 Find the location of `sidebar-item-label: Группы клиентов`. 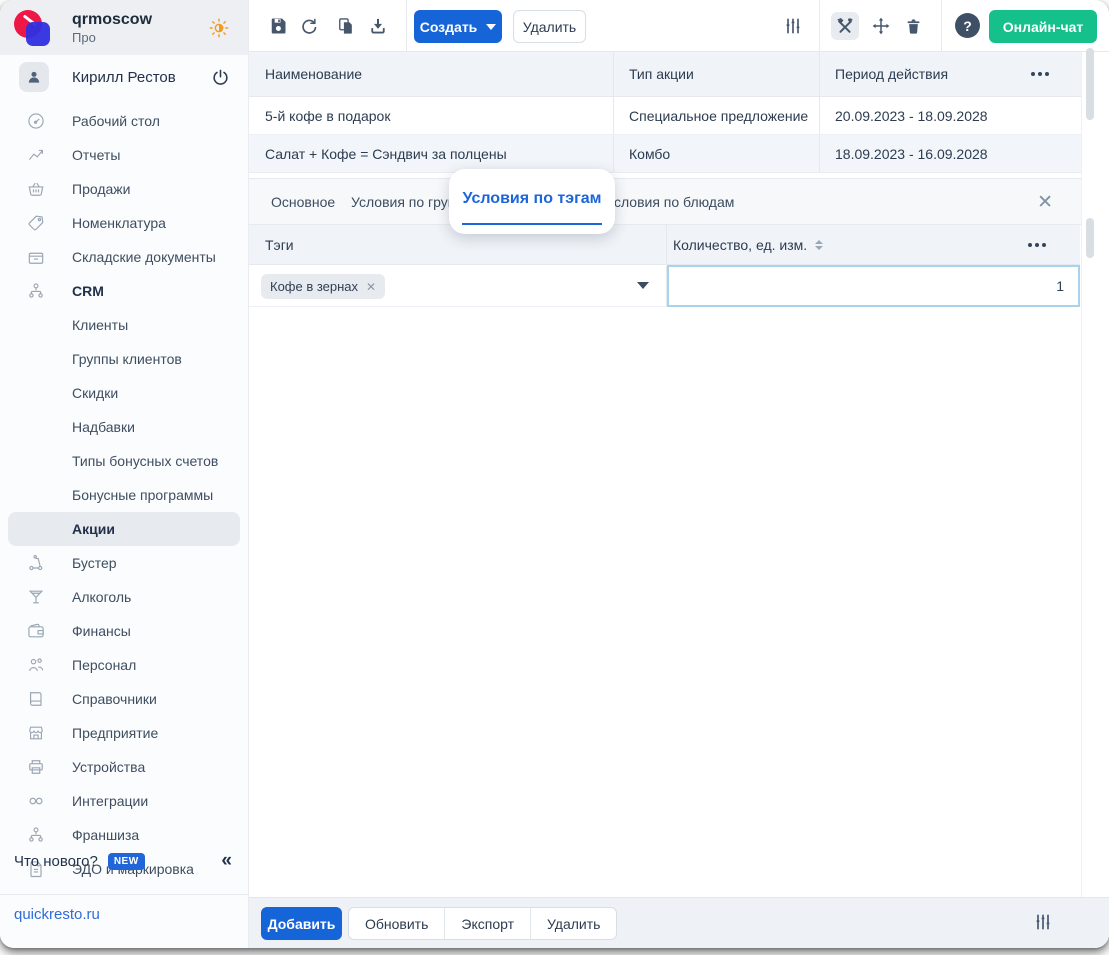

sidebar-item-label: Группы клиентов is located at coordinates (127, 359).